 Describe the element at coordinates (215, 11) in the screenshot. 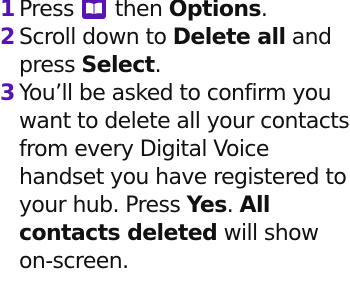

I see `options-label: Options` at that location.